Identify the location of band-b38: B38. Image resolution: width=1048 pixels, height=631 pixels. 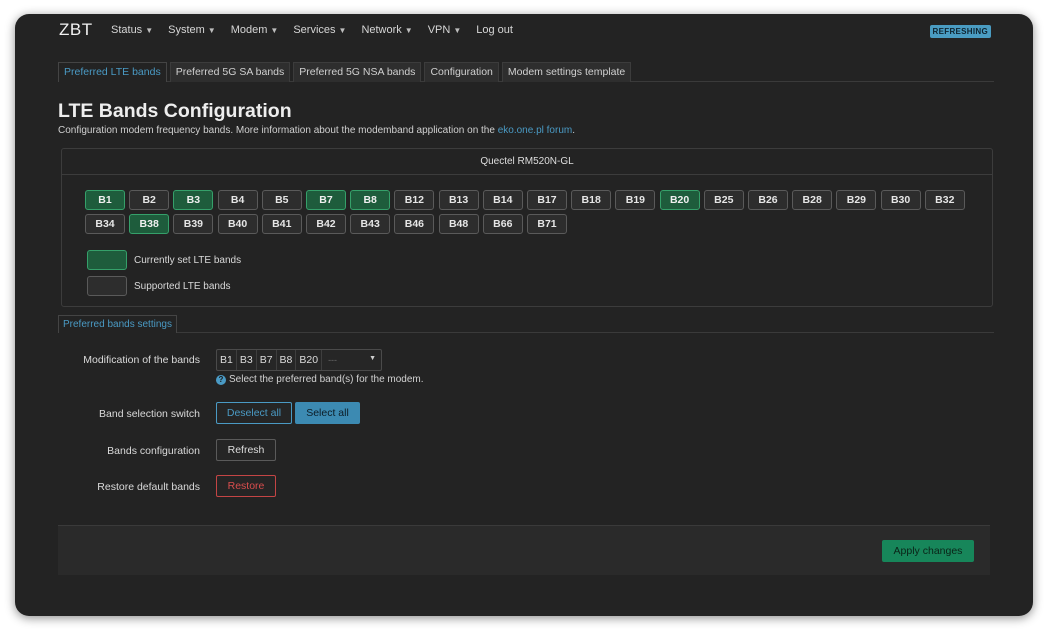
(149, 224).